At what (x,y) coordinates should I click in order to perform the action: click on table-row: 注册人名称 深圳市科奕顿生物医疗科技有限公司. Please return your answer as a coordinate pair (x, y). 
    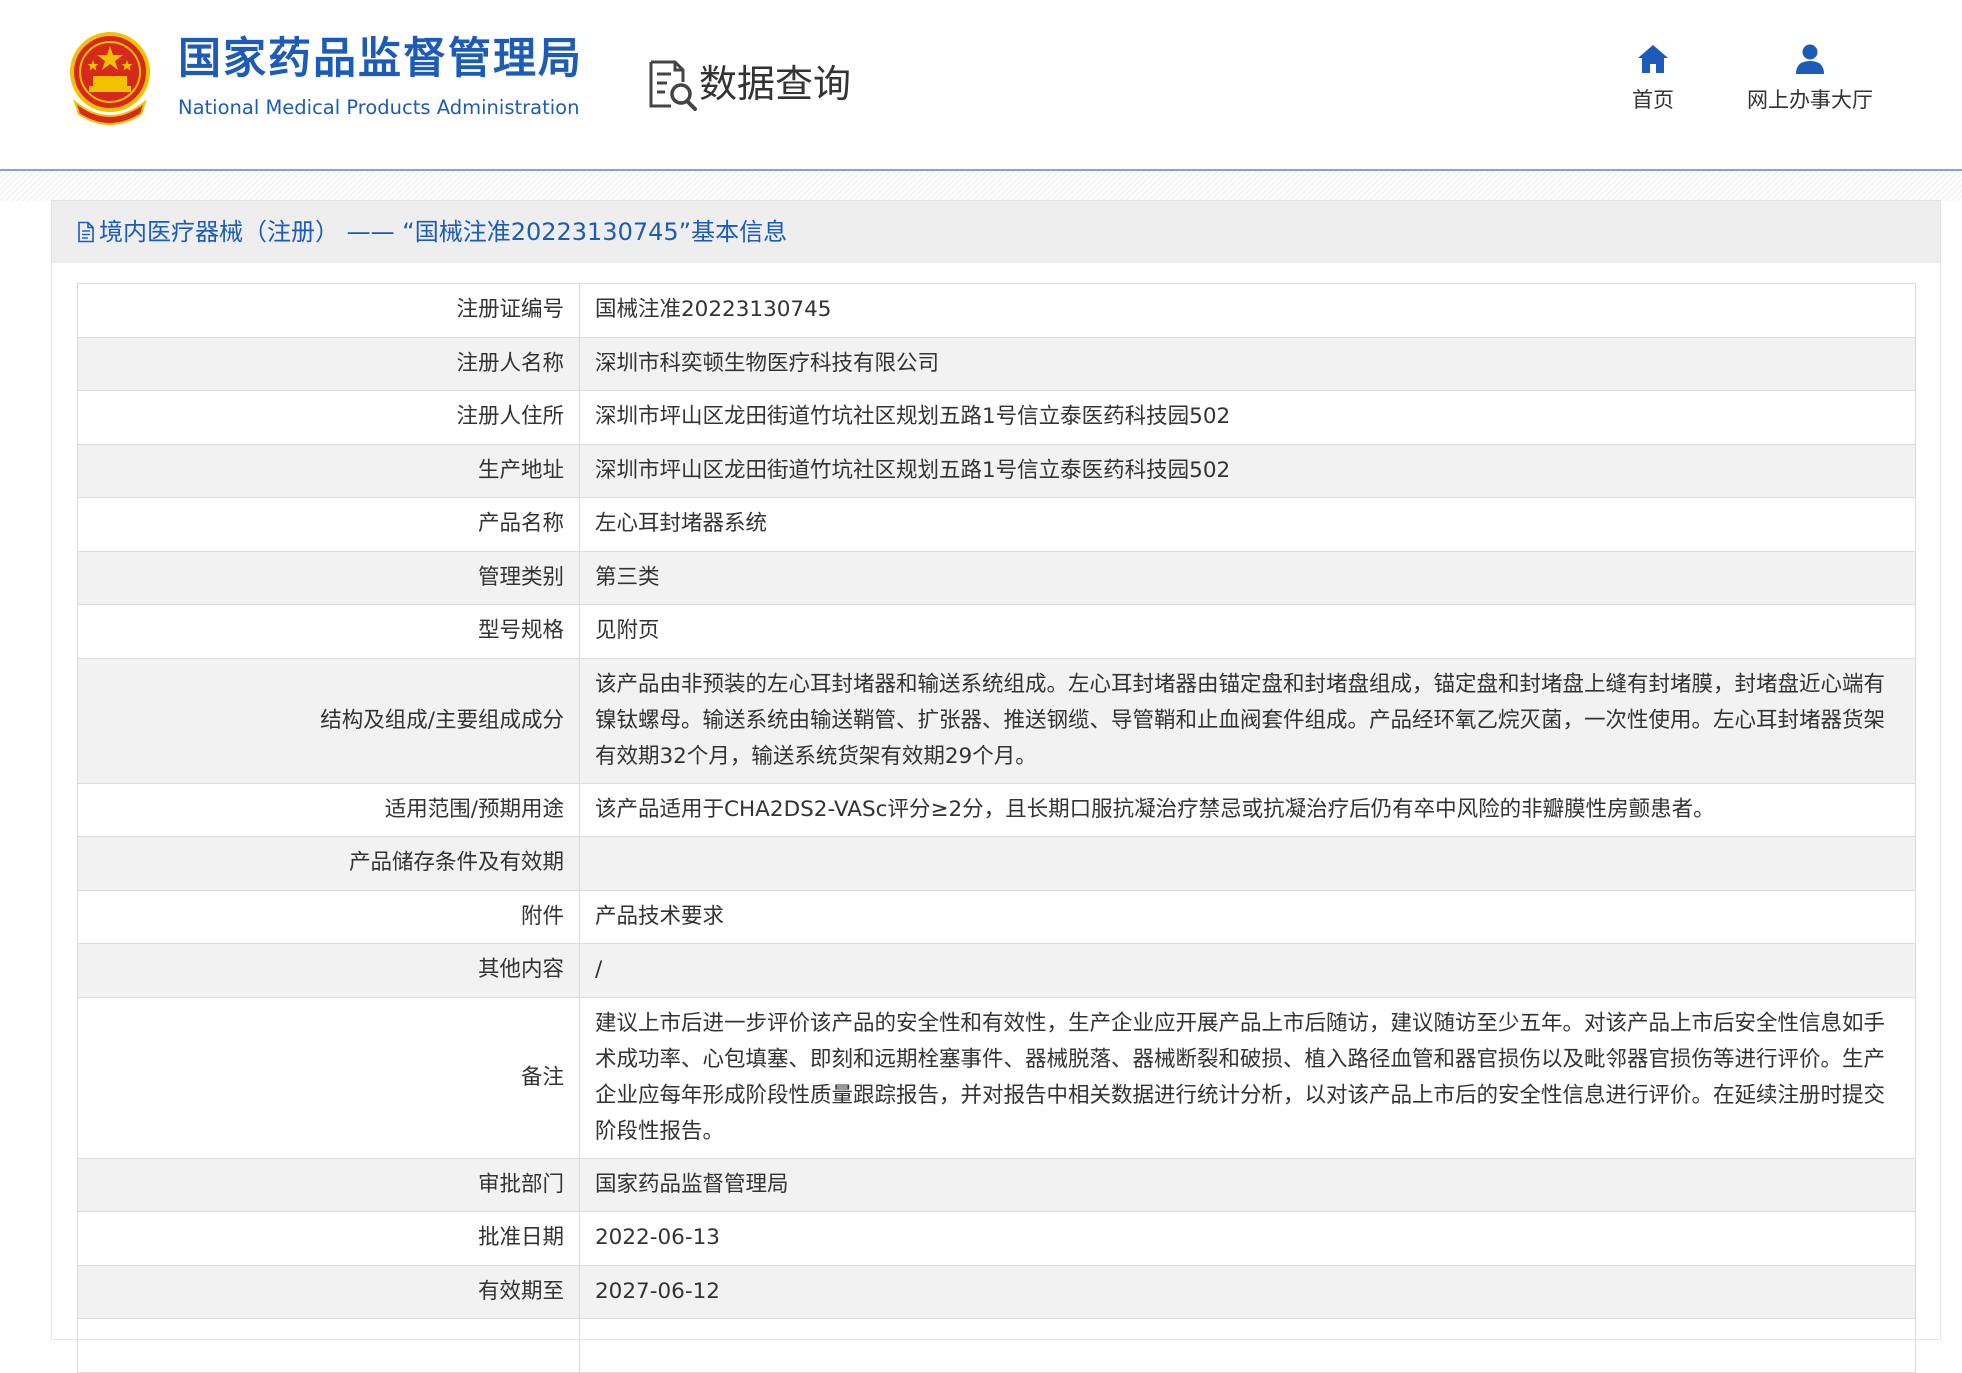
    Looking at the image, I should click on (996, 363).